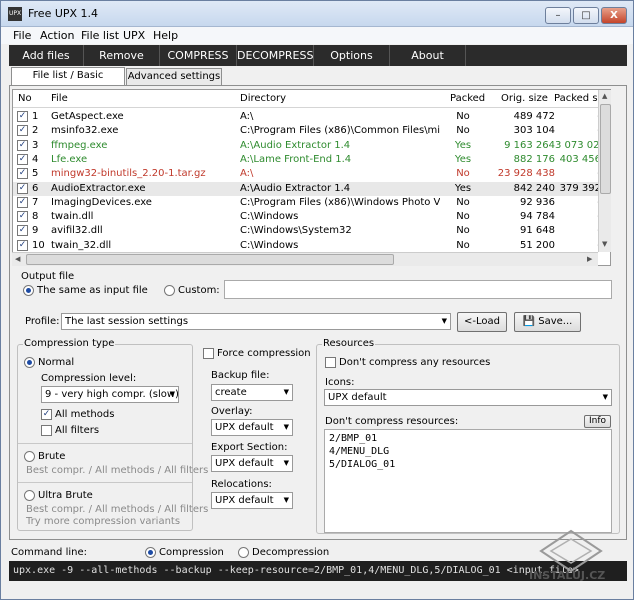 This screenshot has width=634, height=600. Describe the element at coordinates (580, 159) in the screenshot. I see `cell-psize: 403 456` at that location.